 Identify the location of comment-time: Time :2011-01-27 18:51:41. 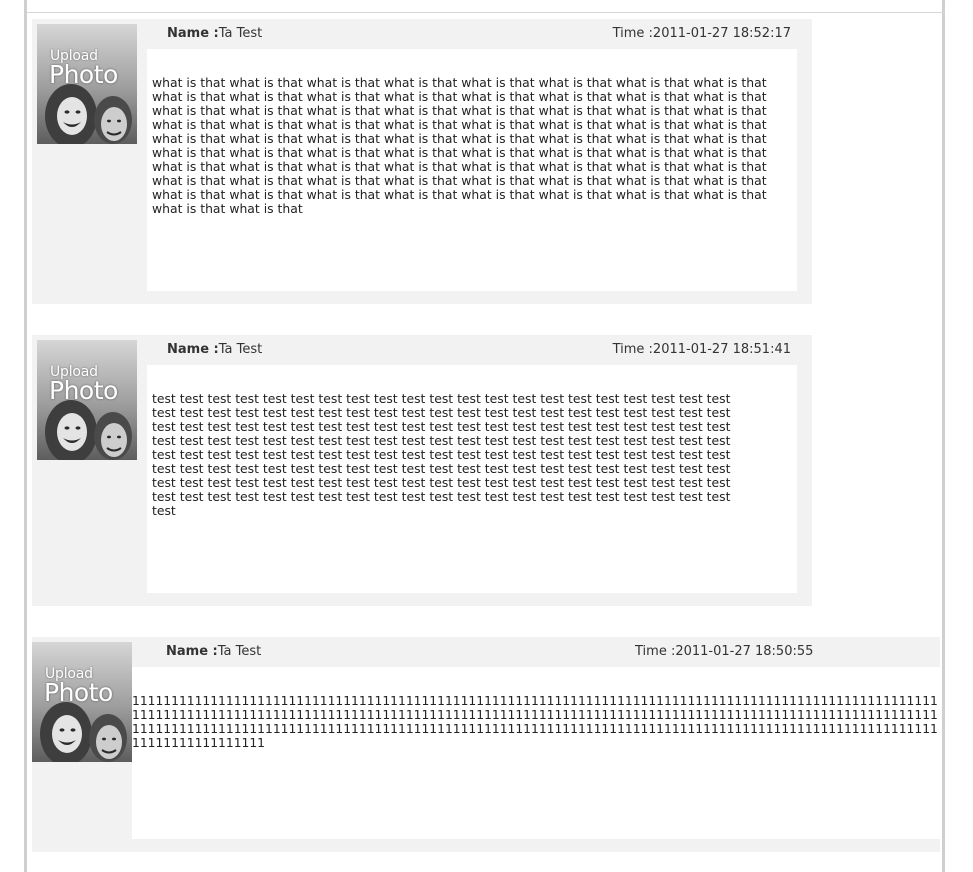
(702, 350).